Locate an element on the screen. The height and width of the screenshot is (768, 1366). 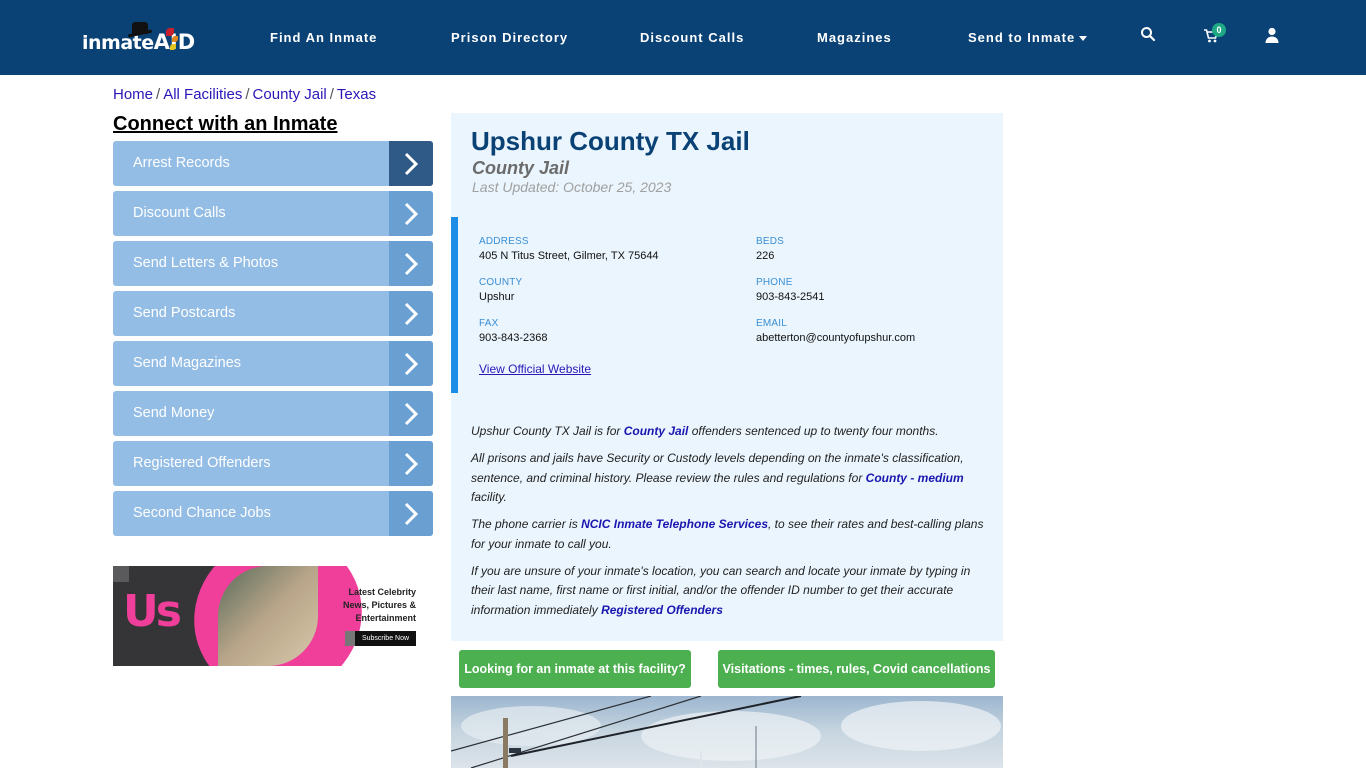
nav-send-to-inmate: Send to Inmate is located at coordinates (1028, 37).